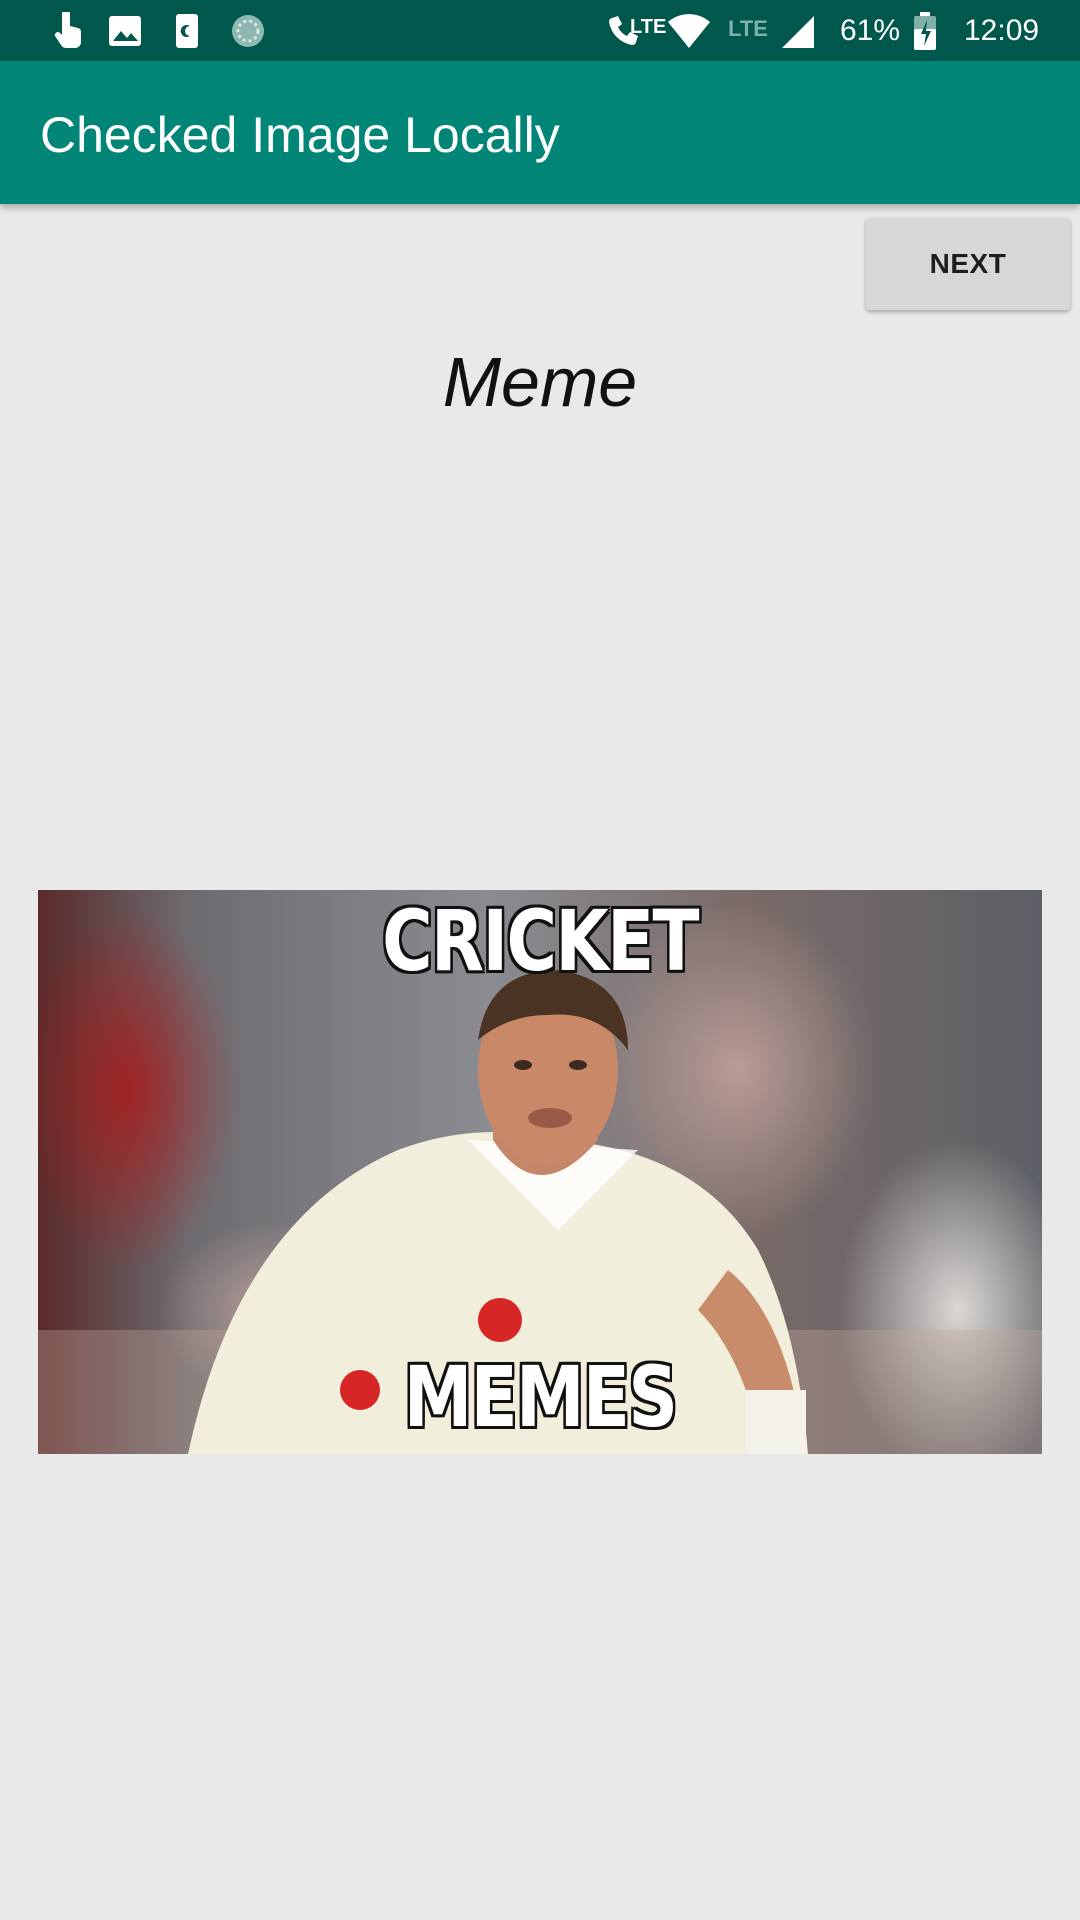 The width and height of the screenshot is (1080, 1920). I want to click on battery-percentage: 61%, so click(870, 30).